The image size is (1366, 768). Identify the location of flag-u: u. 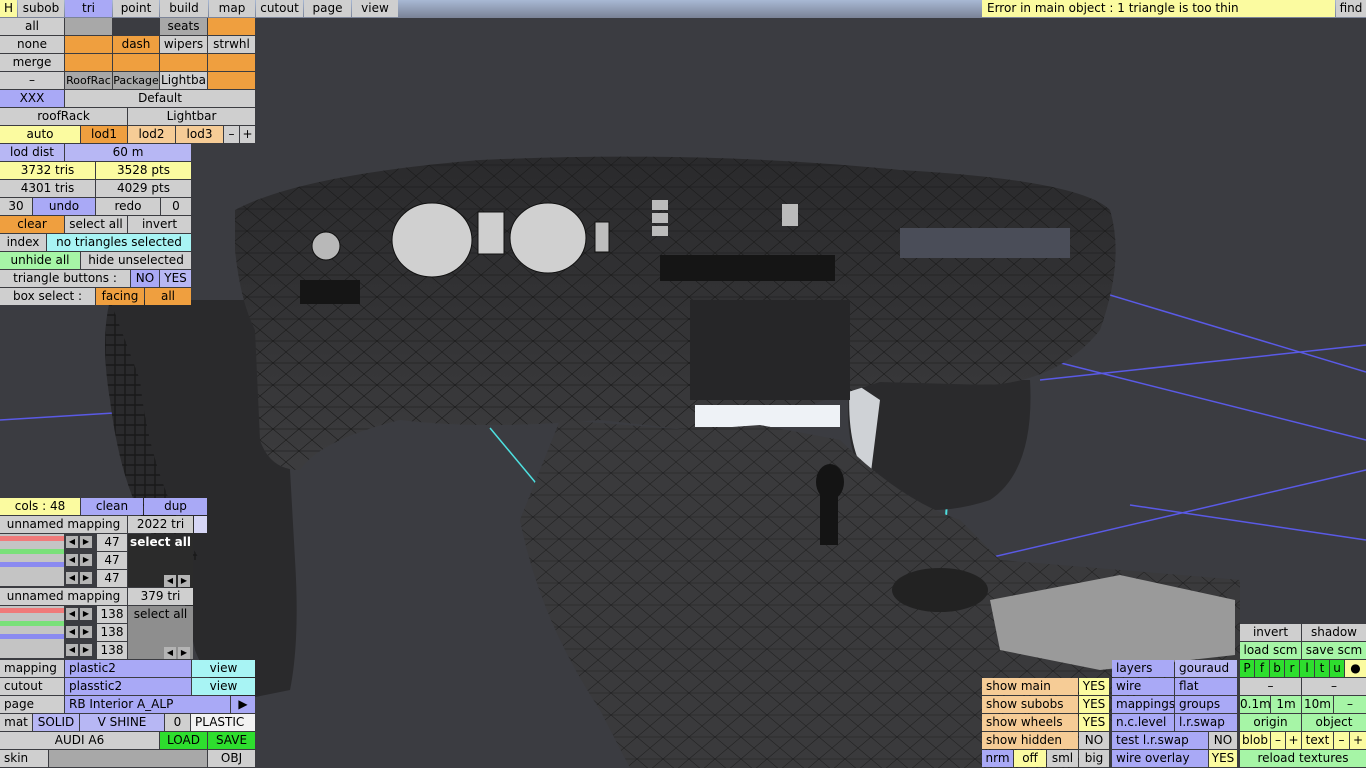
(1337, 668).